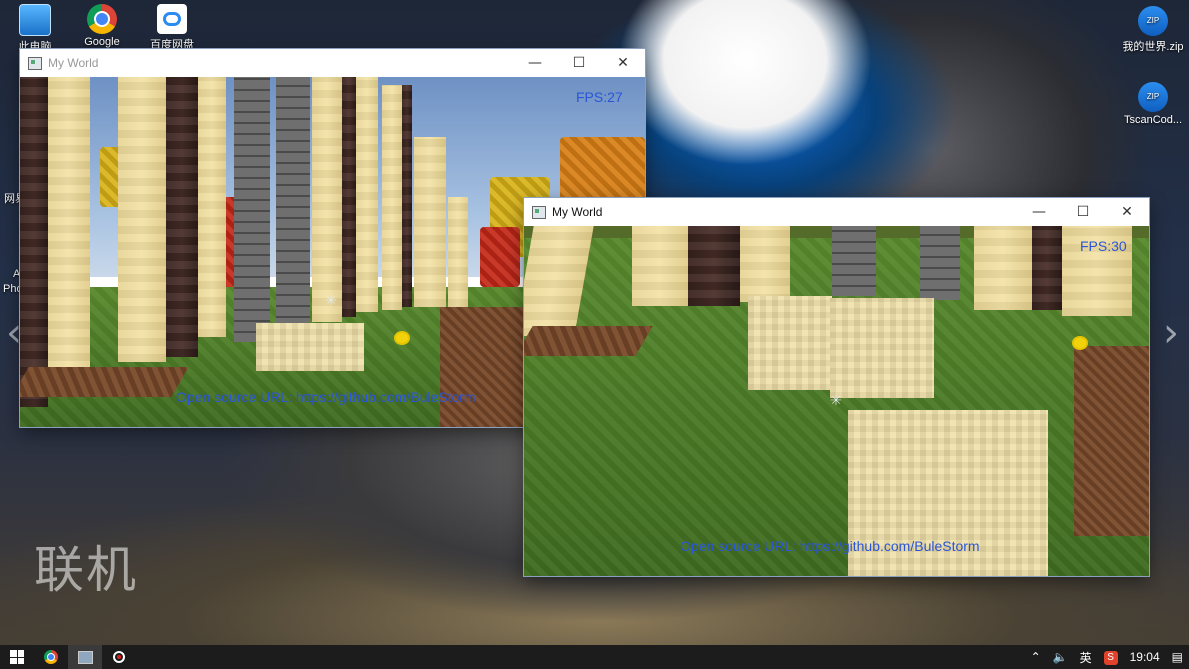  I want to click on fps-counter: FPS:30, so click(1103, 246).